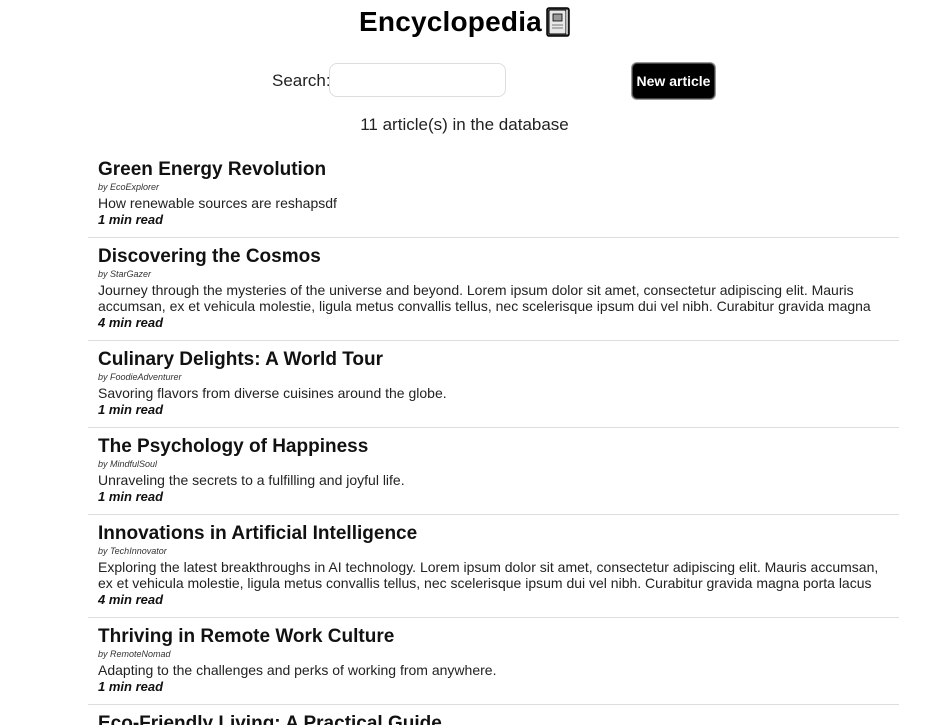 Image resolution: width=929 pixels, height=725 pixels. I want to click on article-author: by EcoExplorer, so click(129, 187).